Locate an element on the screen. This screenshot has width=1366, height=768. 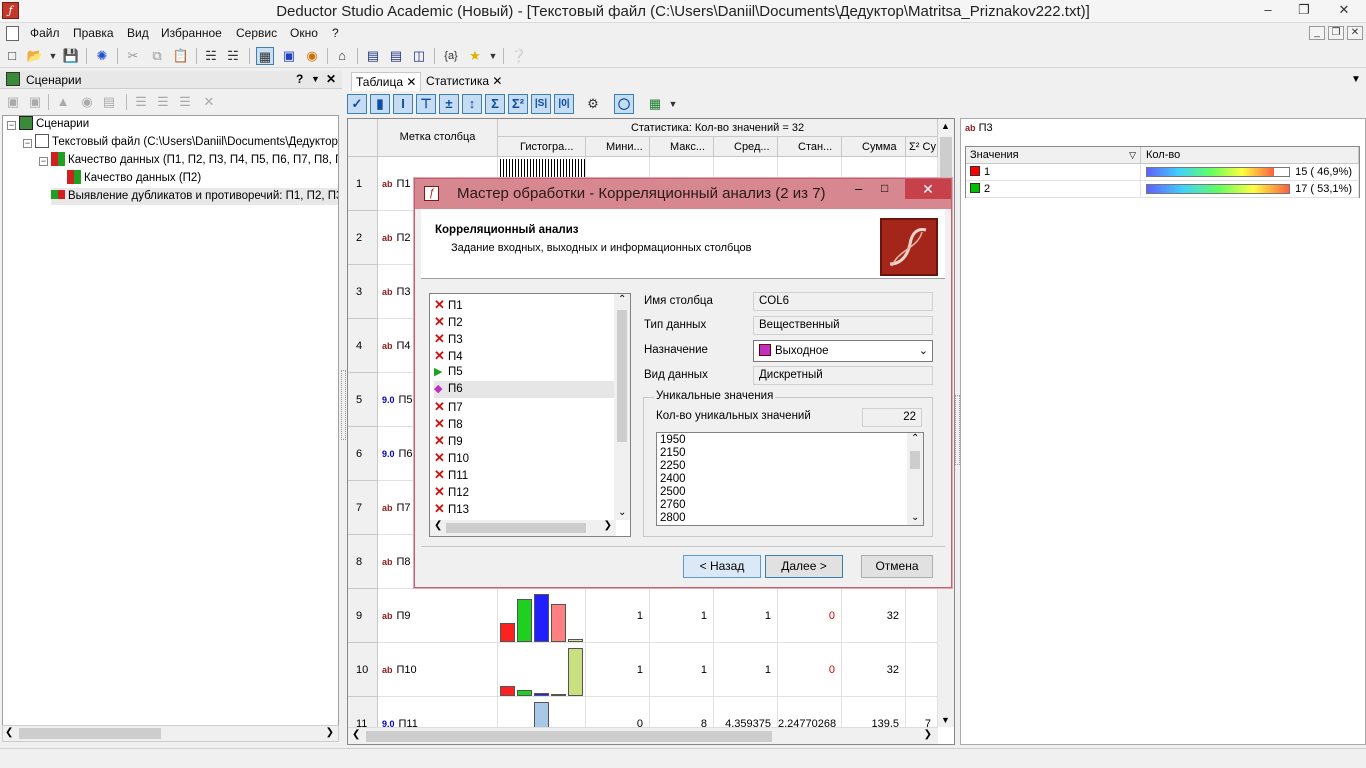
column-list-item: ✕ П1 is located at coordinates (524, 304).